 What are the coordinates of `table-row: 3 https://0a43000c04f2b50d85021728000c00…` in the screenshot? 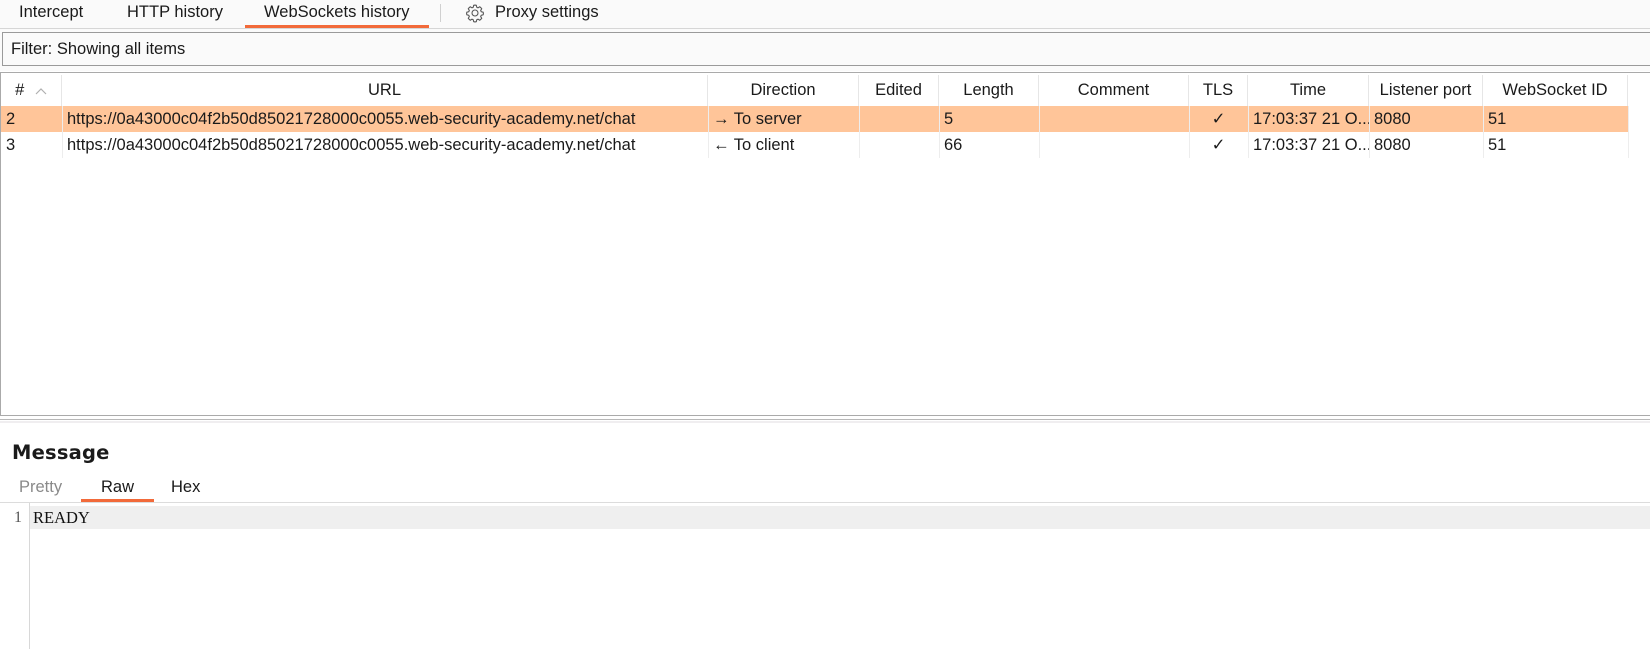 It's located at (814, 145).